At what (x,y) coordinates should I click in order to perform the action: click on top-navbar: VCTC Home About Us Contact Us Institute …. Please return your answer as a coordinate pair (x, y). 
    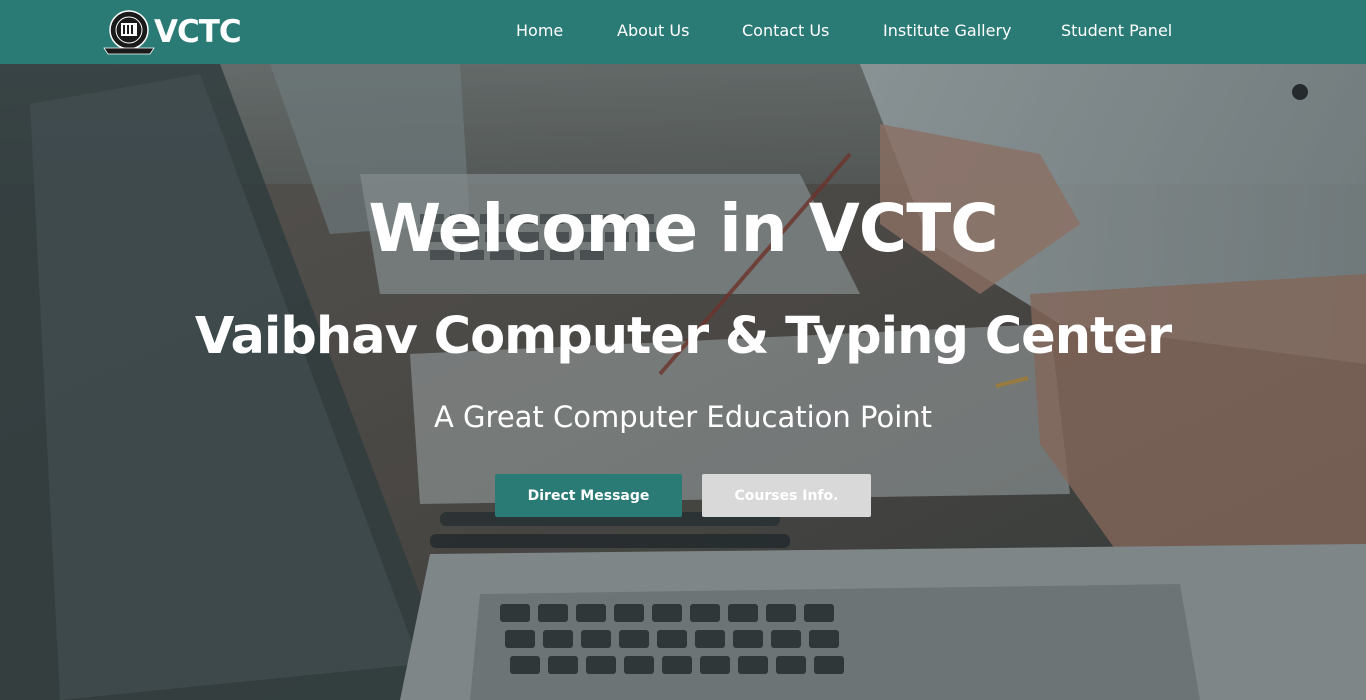
    Looking at the image, I should click on (683, 32).